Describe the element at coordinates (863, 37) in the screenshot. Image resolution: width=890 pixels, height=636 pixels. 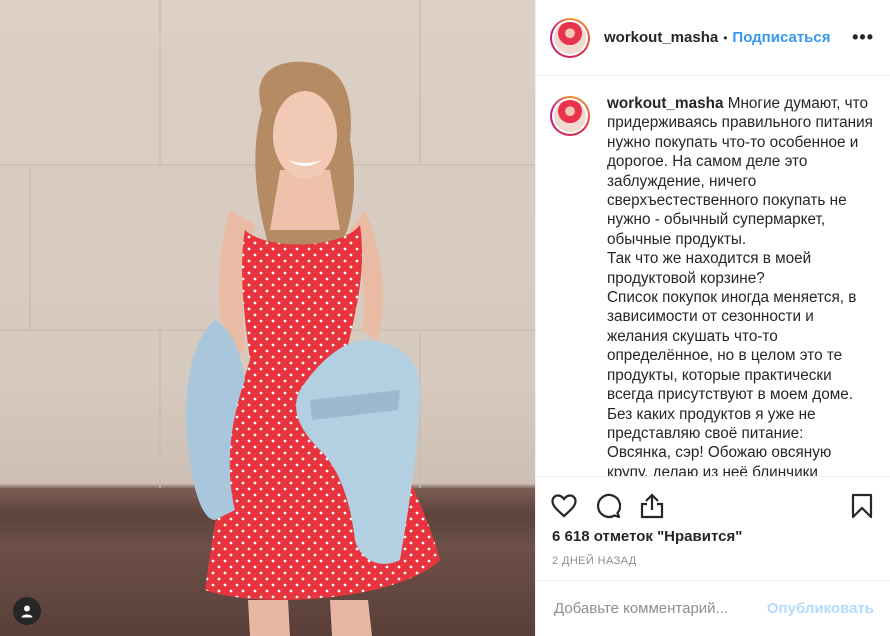
I see `more-options-icon: •••` at that location.